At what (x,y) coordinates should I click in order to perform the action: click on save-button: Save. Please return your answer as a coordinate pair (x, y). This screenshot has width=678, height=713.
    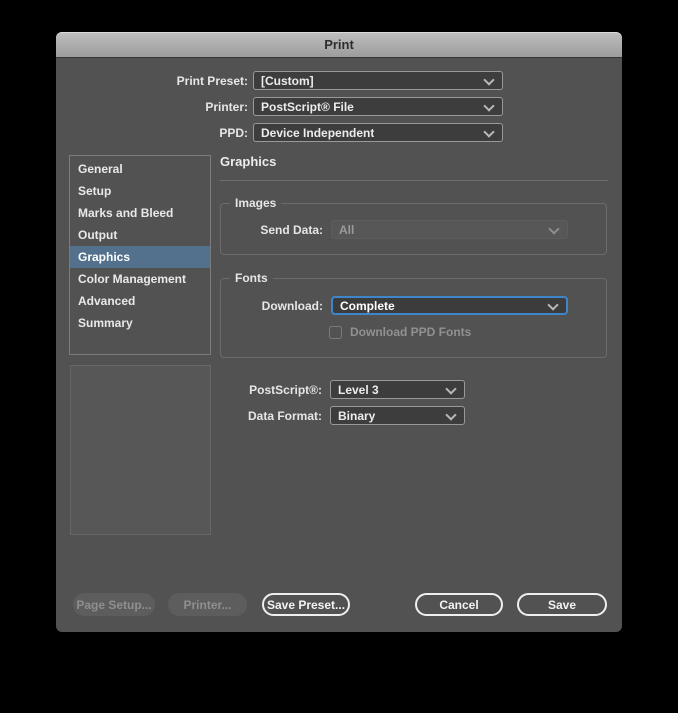
    Looking at the image, I should click on (562, 604).